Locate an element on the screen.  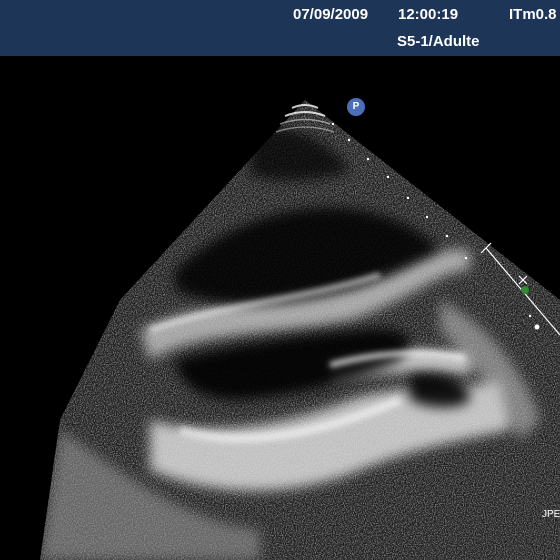
exam-date: 07/09/2009 is located at coordinates (331, 14).